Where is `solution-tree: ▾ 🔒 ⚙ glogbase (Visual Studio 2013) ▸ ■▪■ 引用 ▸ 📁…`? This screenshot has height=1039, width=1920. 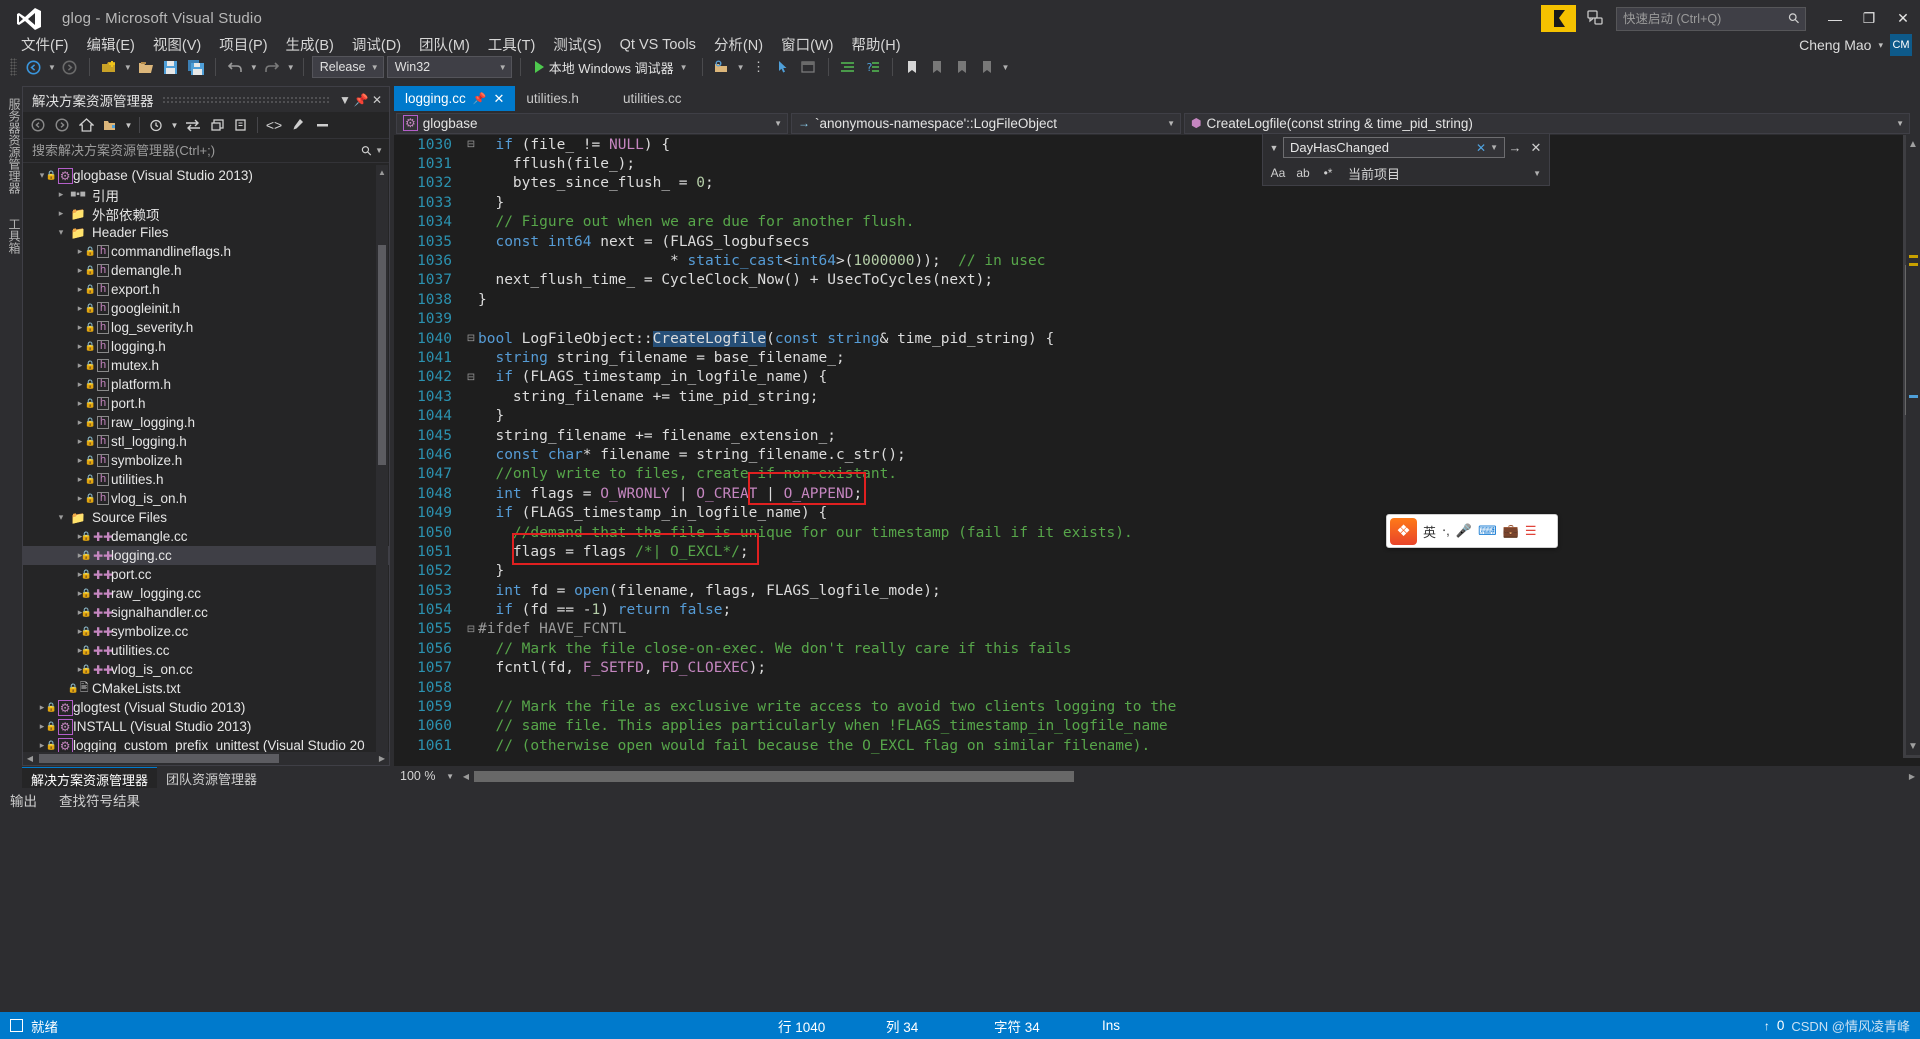
solution-tree: ▾ 🔒 ⚙ glogbase (Visual Studio 2013) ▸ ■▪■ 引用 ▸ 📁… is located at coordinates (206, 464).